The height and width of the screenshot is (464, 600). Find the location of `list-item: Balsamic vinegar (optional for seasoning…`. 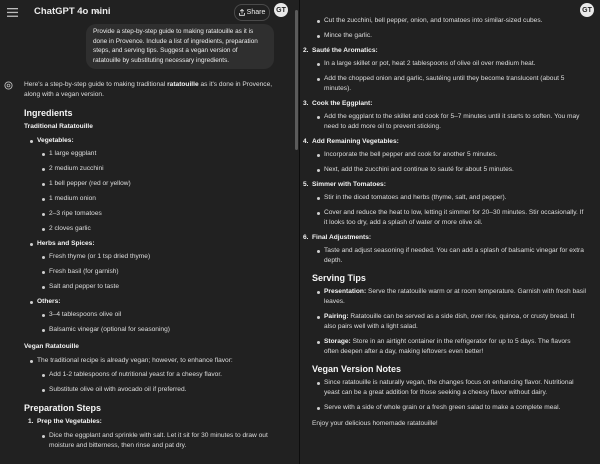

list-item: Balsamic vinegar (optional for seasoning… is located at coordinates (164, 330).